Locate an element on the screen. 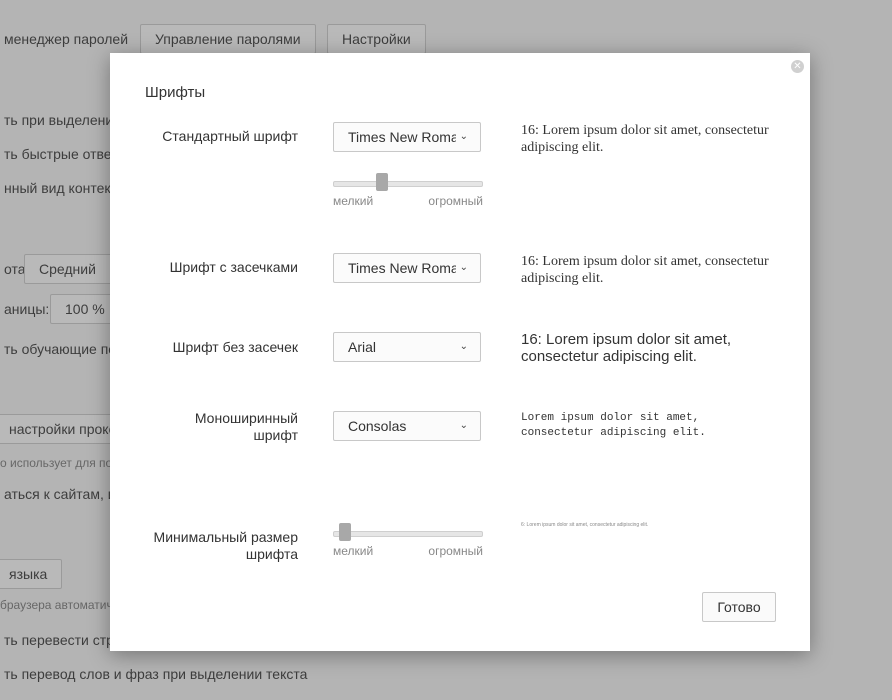 This screenshot has width=892, height=700. close-icon: ✕ is located at coordinates (797, 66).